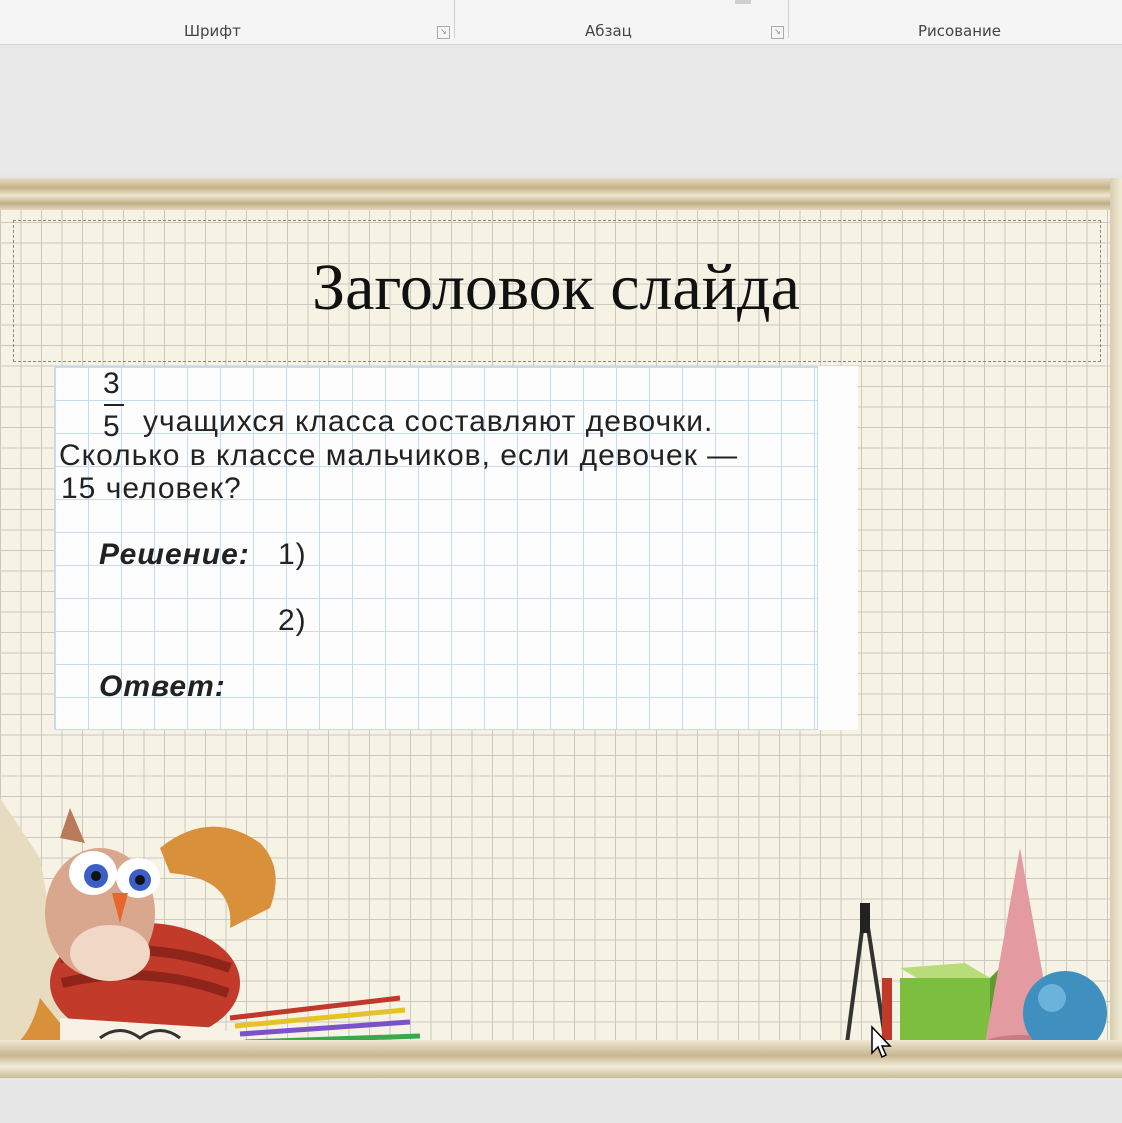 The height and width of the screenshot is (1123, 1122). Describe the element at coordinates (162, 687) in the screenshot. I see `answer-label: Ответ:` at that location.